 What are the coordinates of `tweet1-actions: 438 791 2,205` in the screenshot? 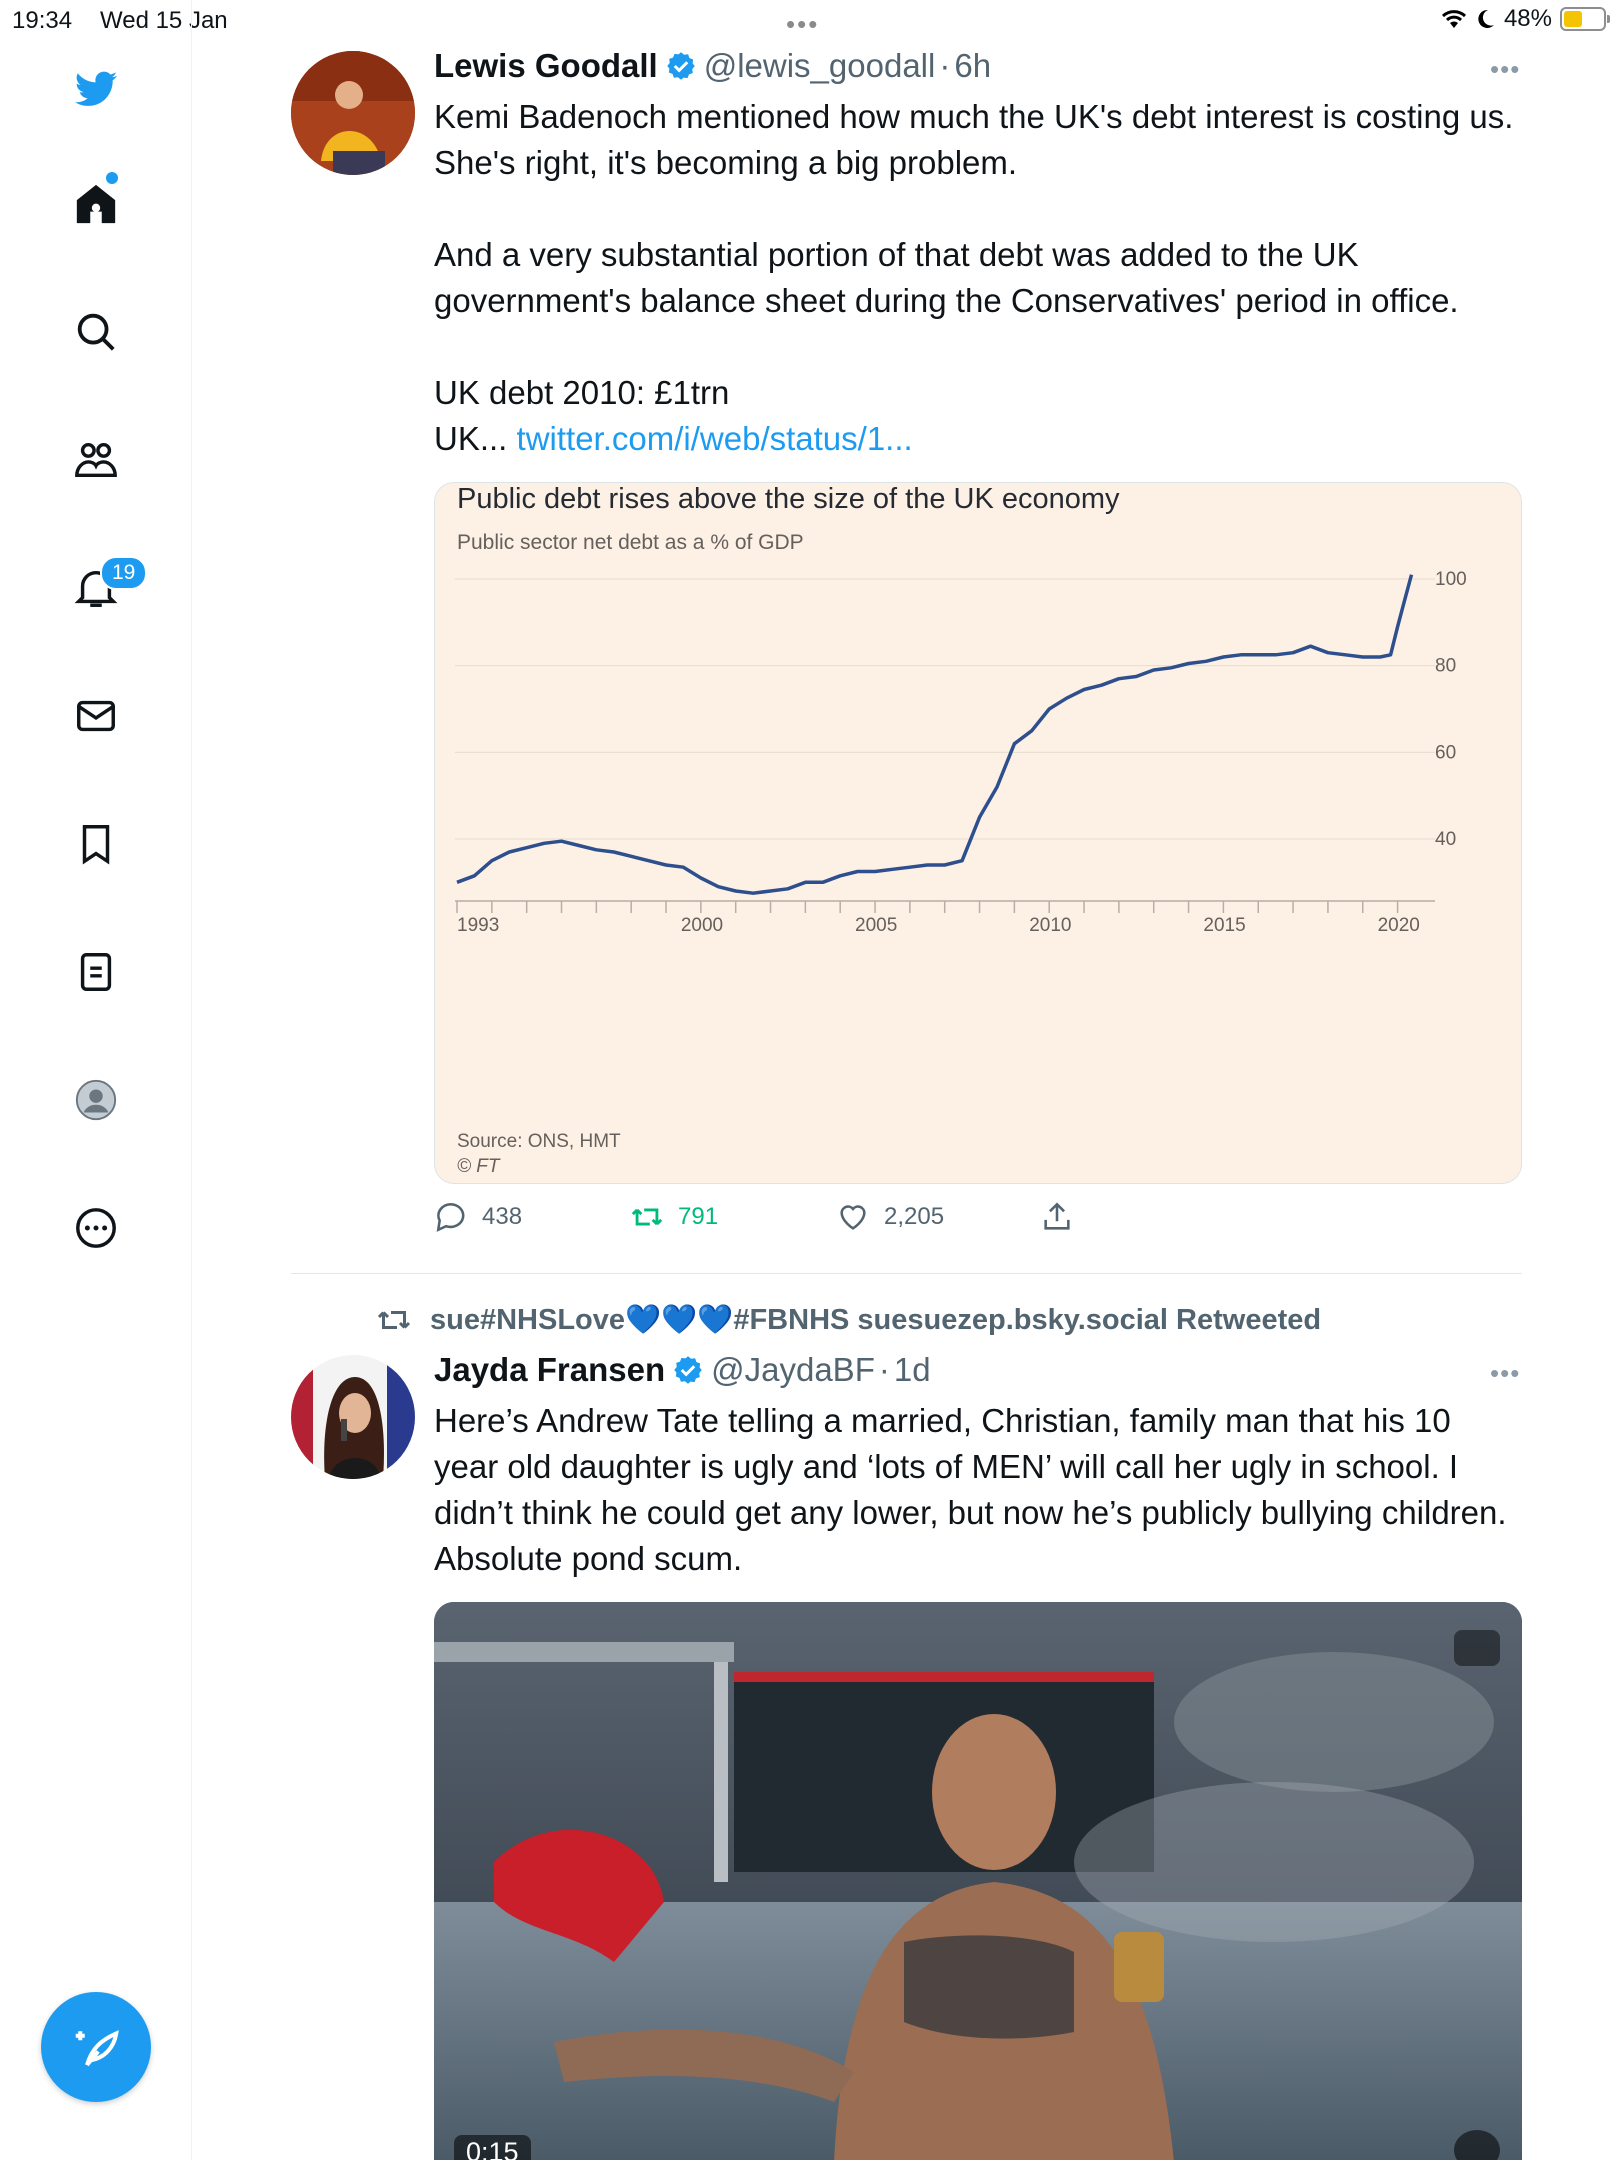 It's located at (784, 1225).